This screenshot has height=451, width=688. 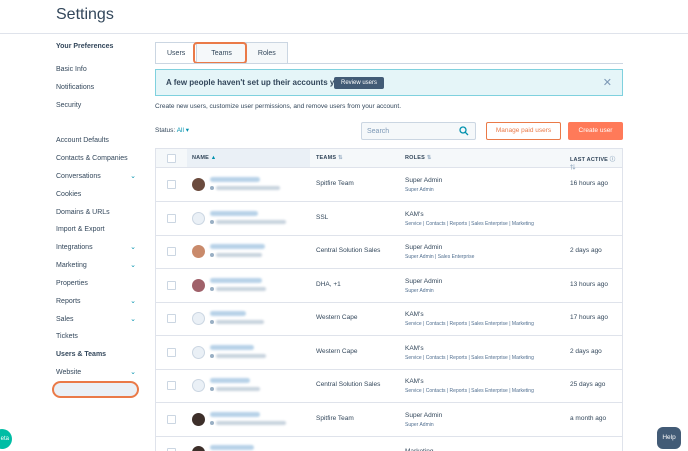 What do you see at coordinates (266, 53) in the screenshot?
I see `tab-roles: Roles` at bounding box center [266, 53].